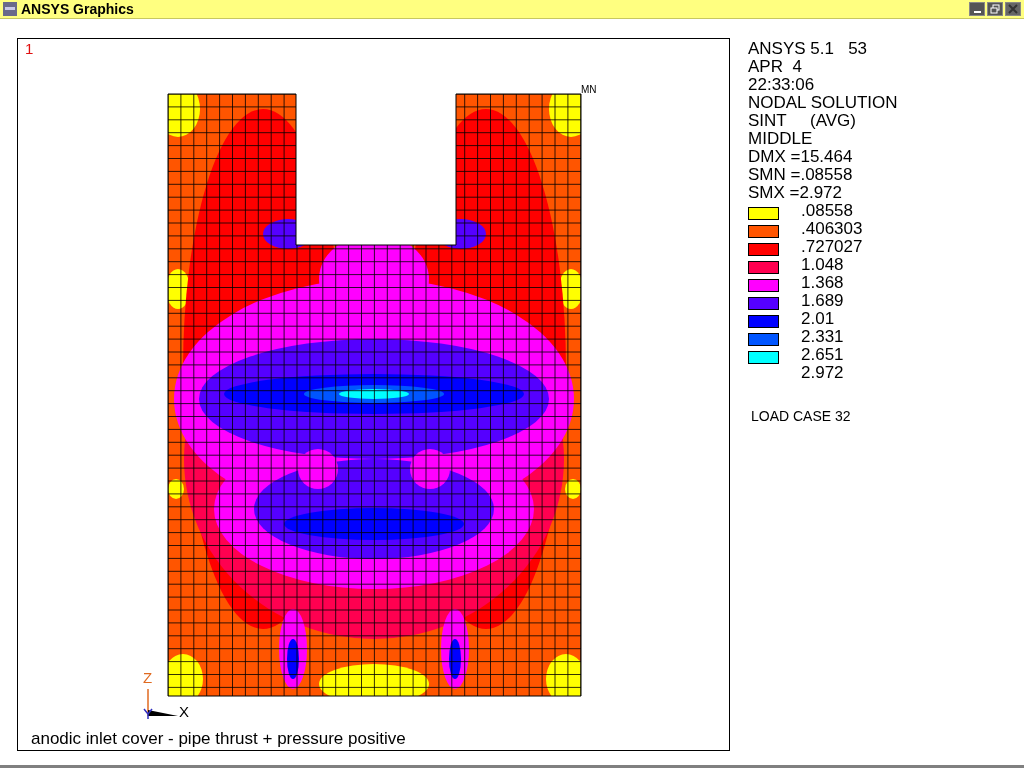 The height and width of the screenshot is (768, 1024). What do you see at coordinates (832, 229) in the screenshot?
I see `legend-value: .406303` at bounding box center [832, 229].